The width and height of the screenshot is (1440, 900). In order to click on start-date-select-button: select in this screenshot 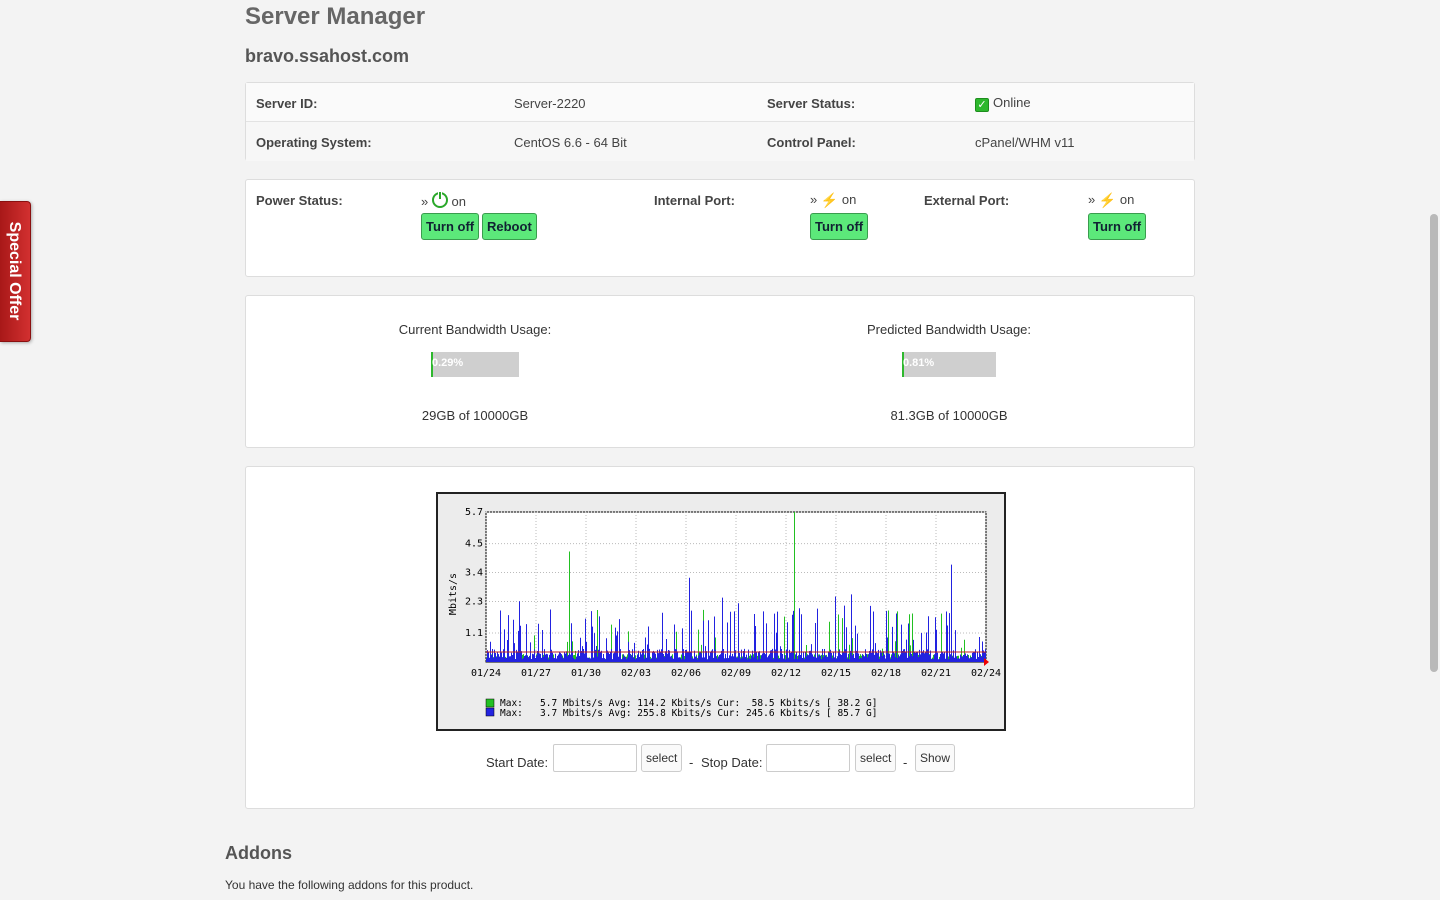, I will do `click(662, 758)`.